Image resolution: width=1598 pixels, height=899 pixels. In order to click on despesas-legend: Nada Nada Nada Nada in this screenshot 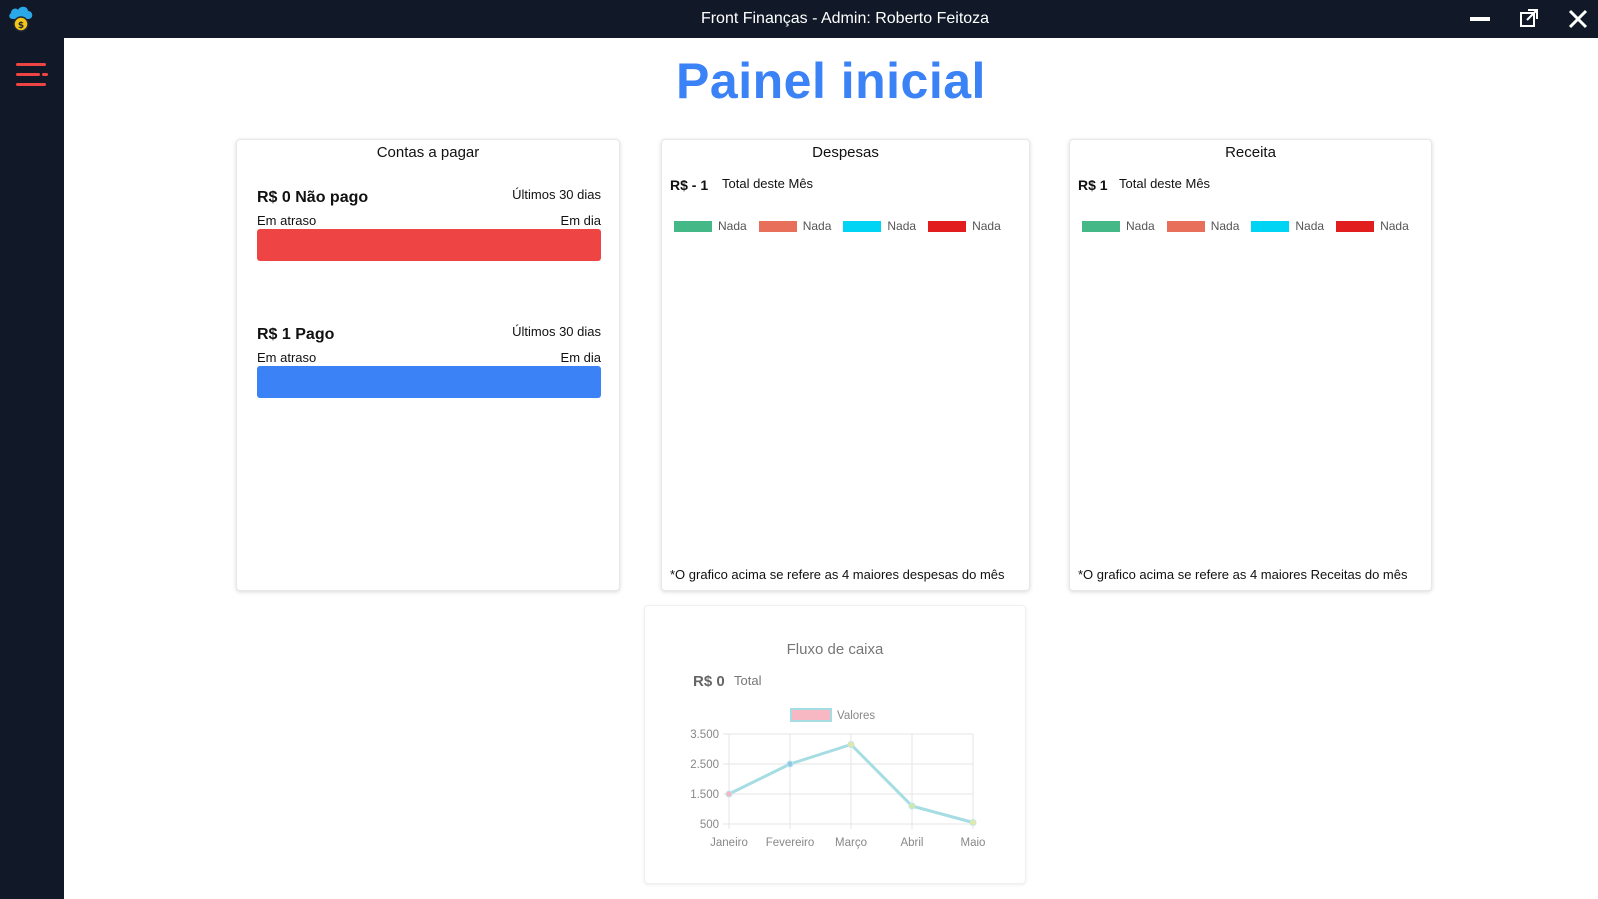, I will do `click(843, 226)`.